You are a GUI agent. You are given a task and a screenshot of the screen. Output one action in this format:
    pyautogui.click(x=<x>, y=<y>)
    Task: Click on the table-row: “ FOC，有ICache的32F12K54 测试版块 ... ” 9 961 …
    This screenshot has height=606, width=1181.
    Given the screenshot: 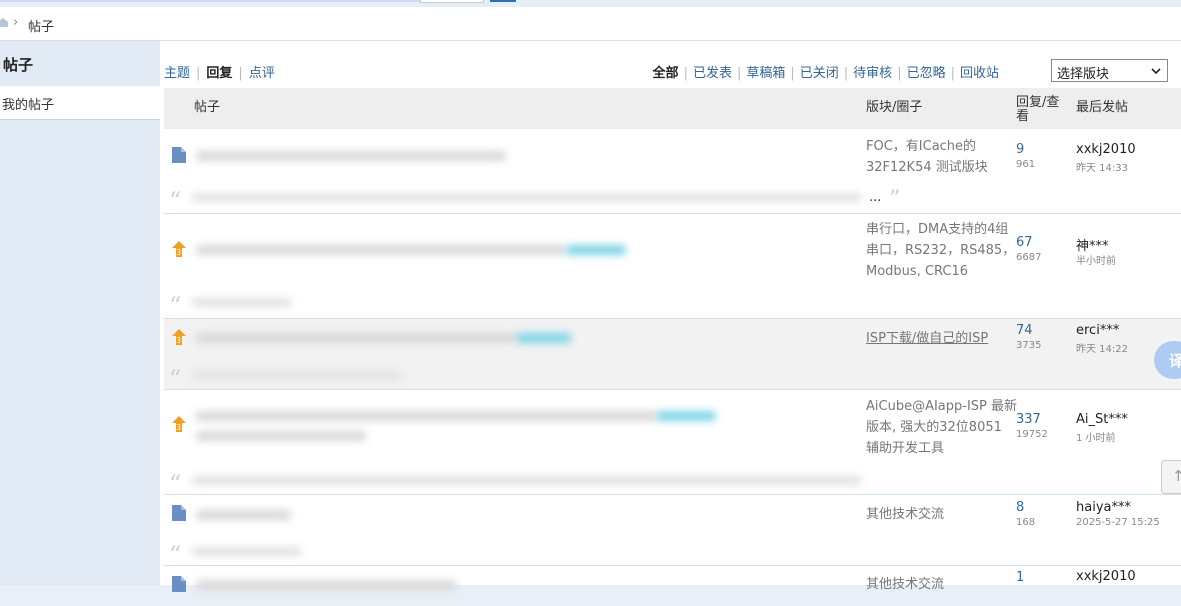 What is the action you would take?
    pyautogui.click(x=672, y=171)
    